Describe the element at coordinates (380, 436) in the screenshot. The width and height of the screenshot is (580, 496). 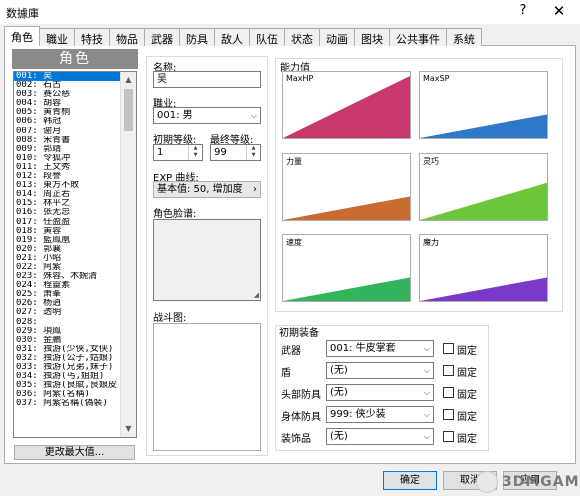
I see `equip-select-accessory: (无) ⌵` at that location.